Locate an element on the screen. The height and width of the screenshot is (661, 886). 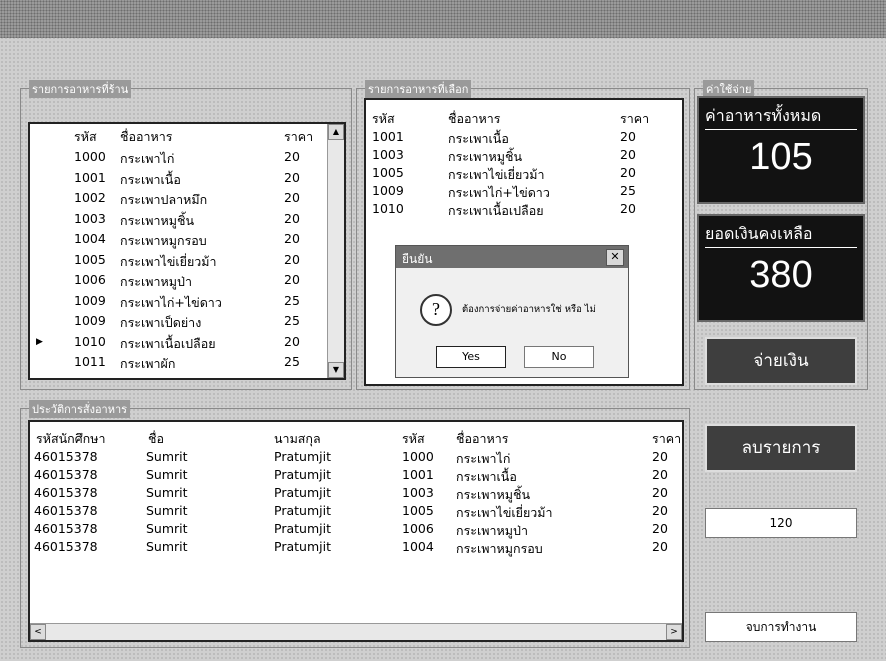
history-row: 46015378 Sumrit Pratumjit 1000 กระเพาไก่ 20 is located at coordinates (356, 457).